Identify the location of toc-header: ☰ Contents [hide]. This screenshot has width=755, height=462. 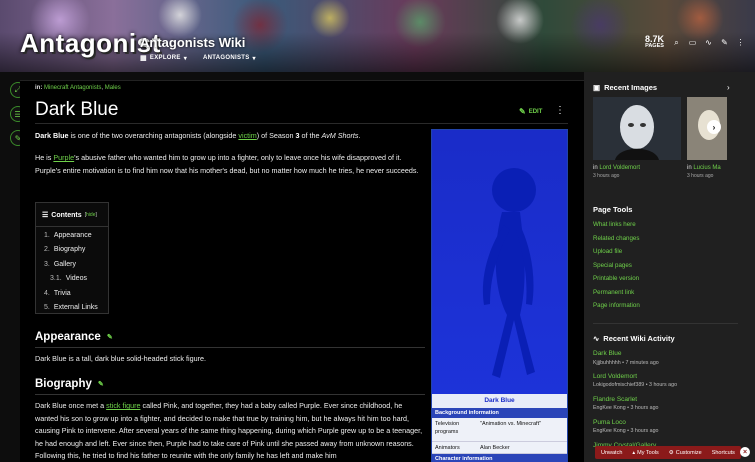
(69, 215).